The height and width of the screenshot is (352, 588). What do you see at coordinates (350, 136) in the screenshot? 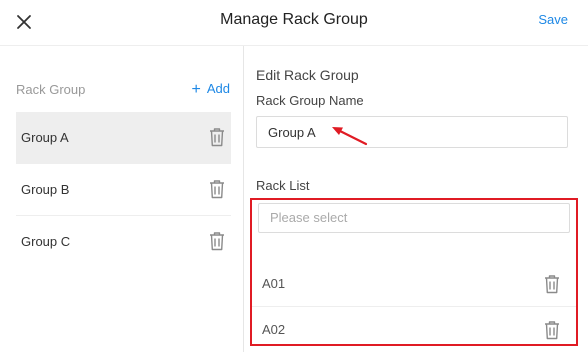
I see `annotation-arrow-icon` at bounding box center [350, 136].